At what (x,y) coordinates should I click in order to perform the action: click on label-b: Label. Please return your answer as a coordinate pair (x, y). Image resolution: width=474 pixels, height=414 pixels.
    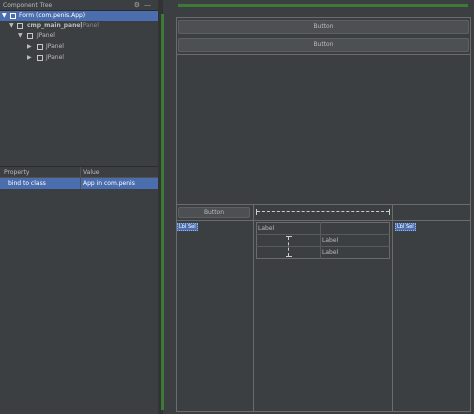
    Looking at the image, I should click on (330, 240).